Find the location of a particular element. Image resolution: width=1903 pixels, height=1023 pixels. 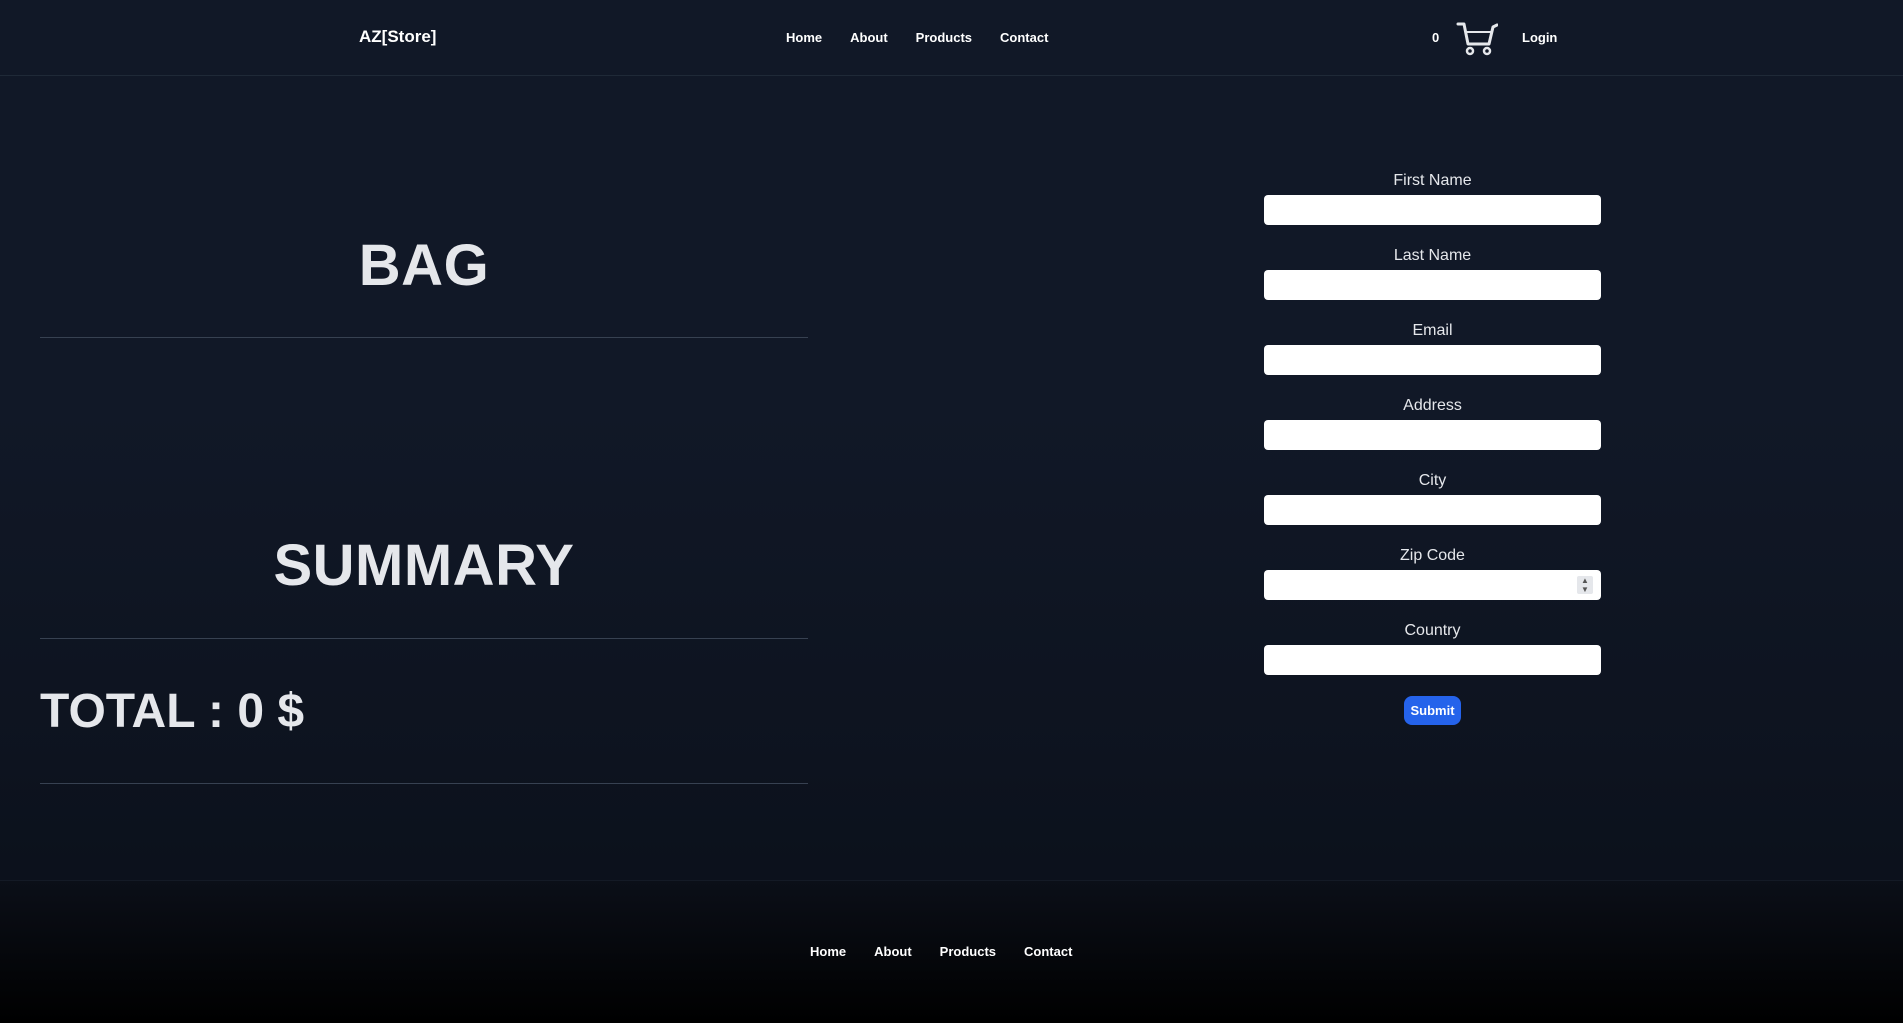

city-field: City is located at coordinates (1432, 507).